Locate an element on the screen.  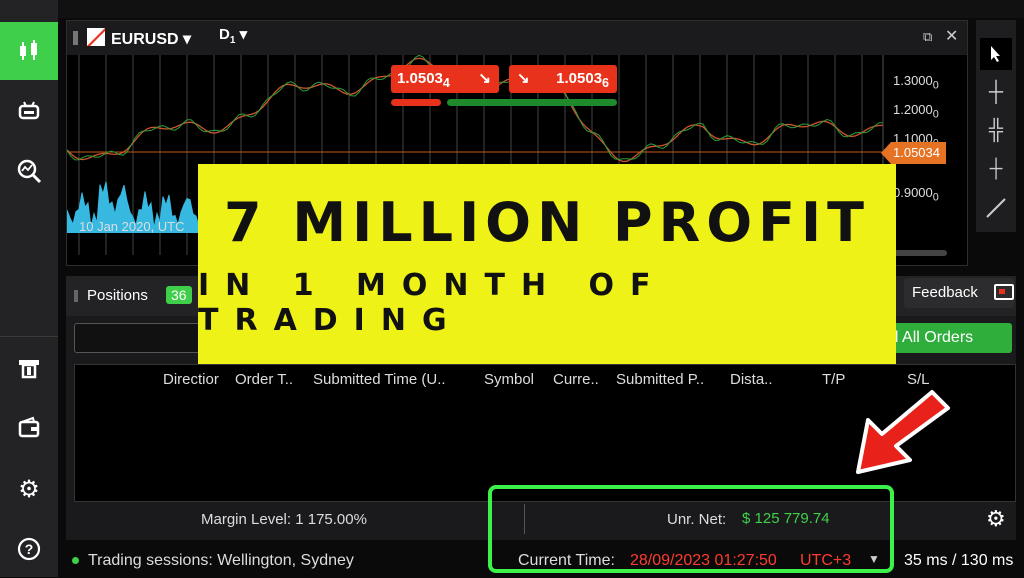
tab-positions: Positions is located at coordinates (117, 295).